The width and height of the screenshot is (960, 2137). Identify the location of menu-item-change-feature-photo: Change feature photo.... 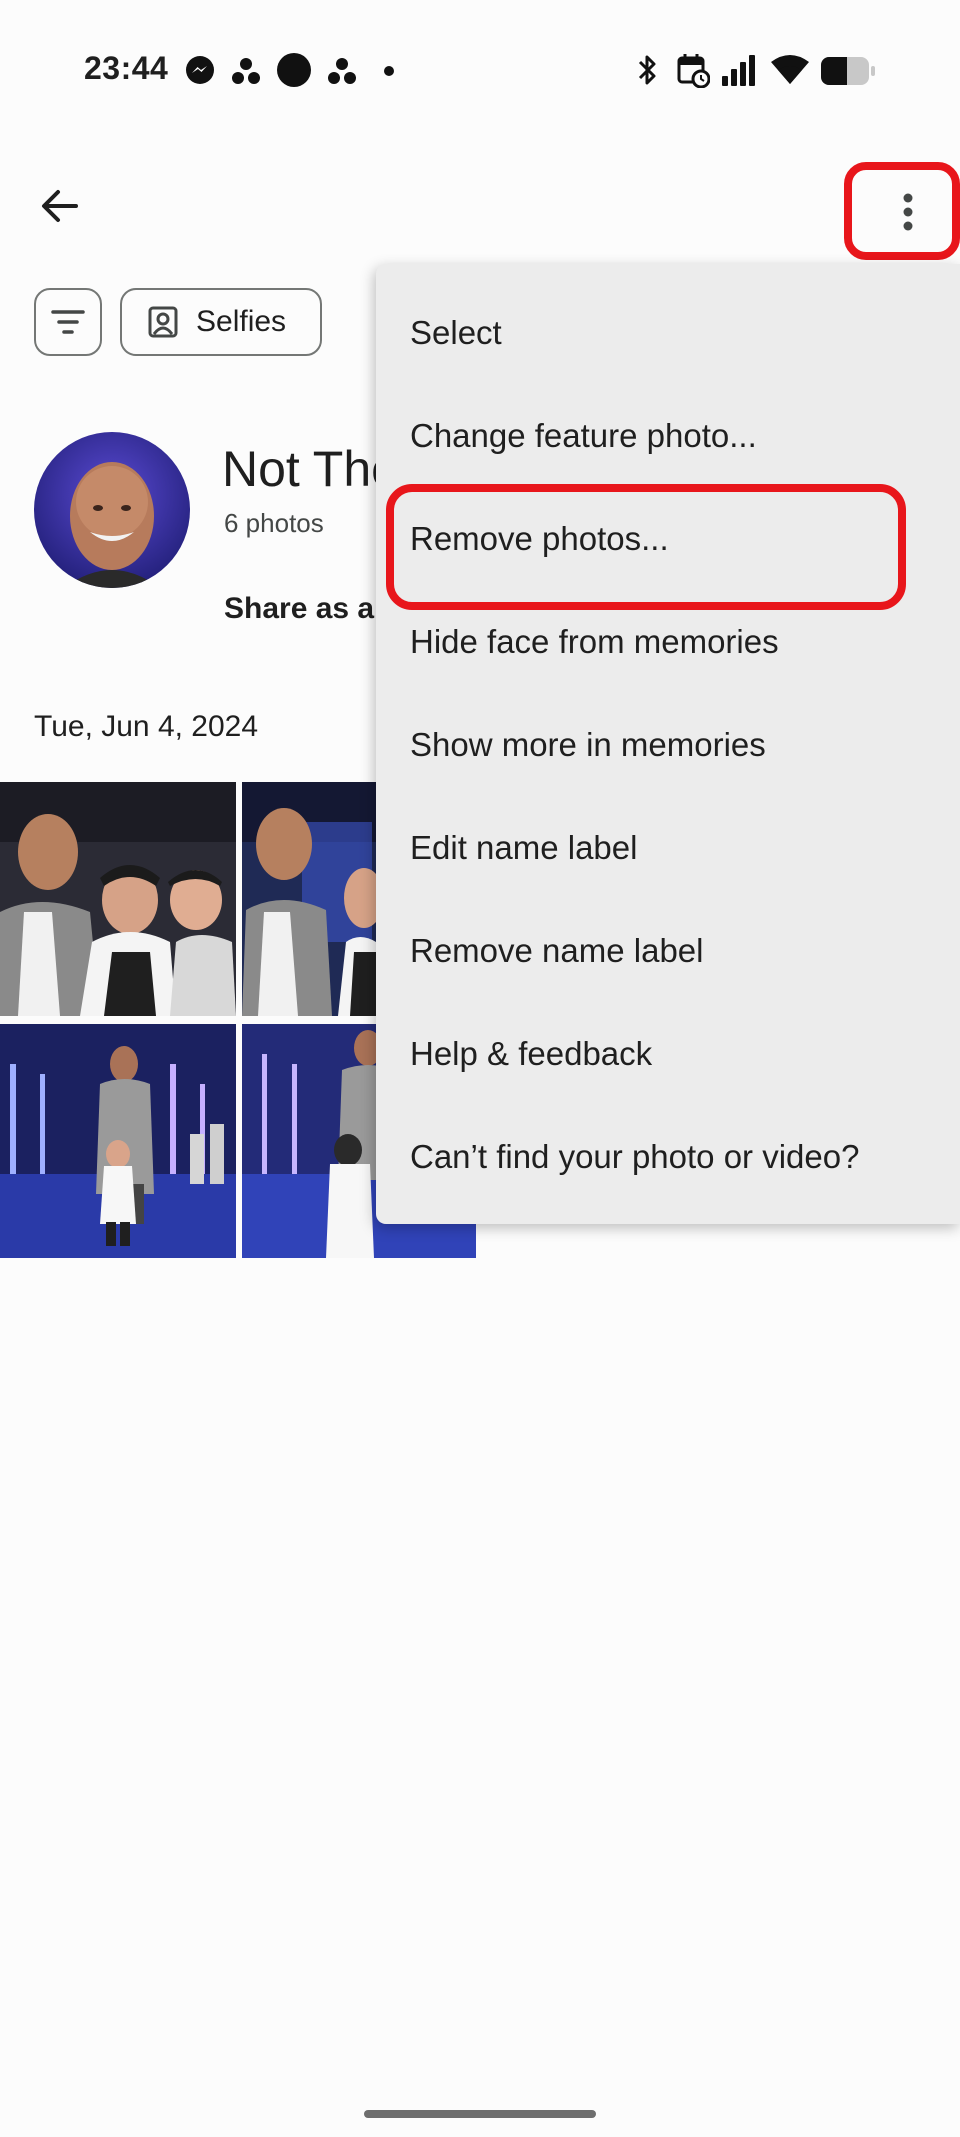
(583, 436).